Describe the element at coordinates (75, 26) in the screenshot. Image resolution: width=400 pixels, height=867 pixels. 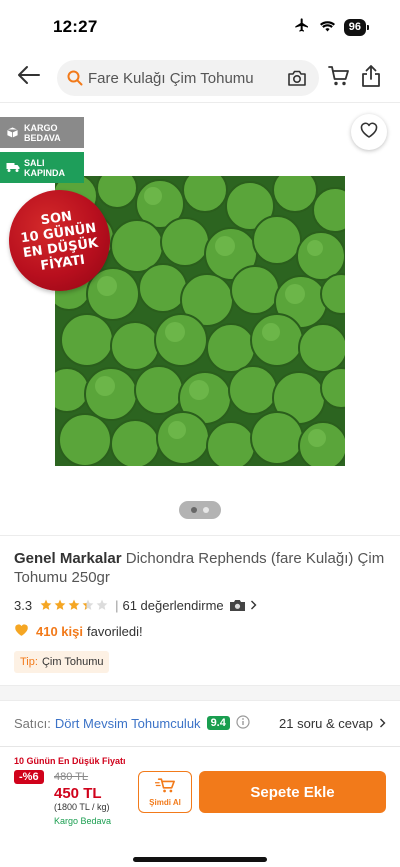
I see `status-time: 12:27` at that location.